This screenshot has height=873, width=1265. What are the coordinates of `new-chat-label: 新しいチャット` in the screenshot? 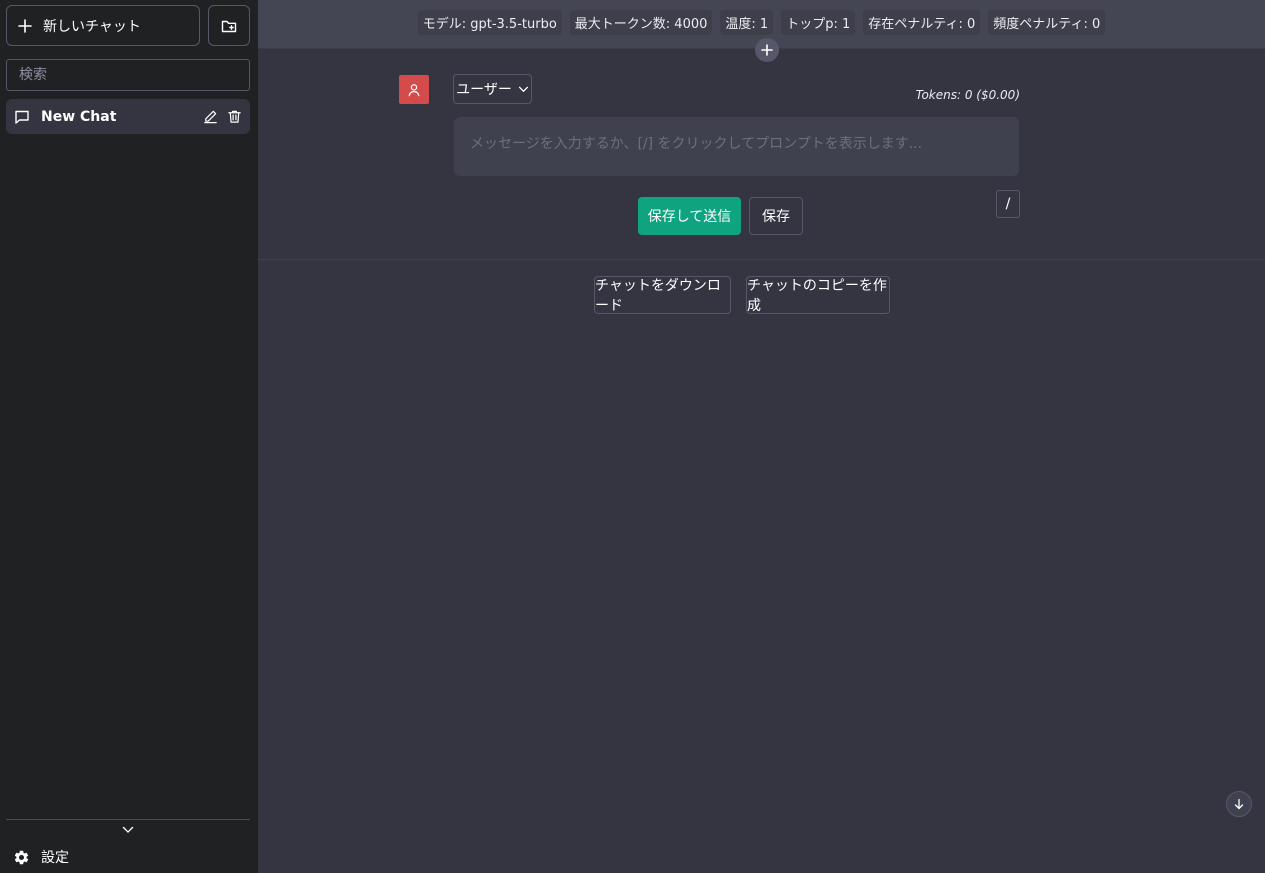 It's located at (92, 26).